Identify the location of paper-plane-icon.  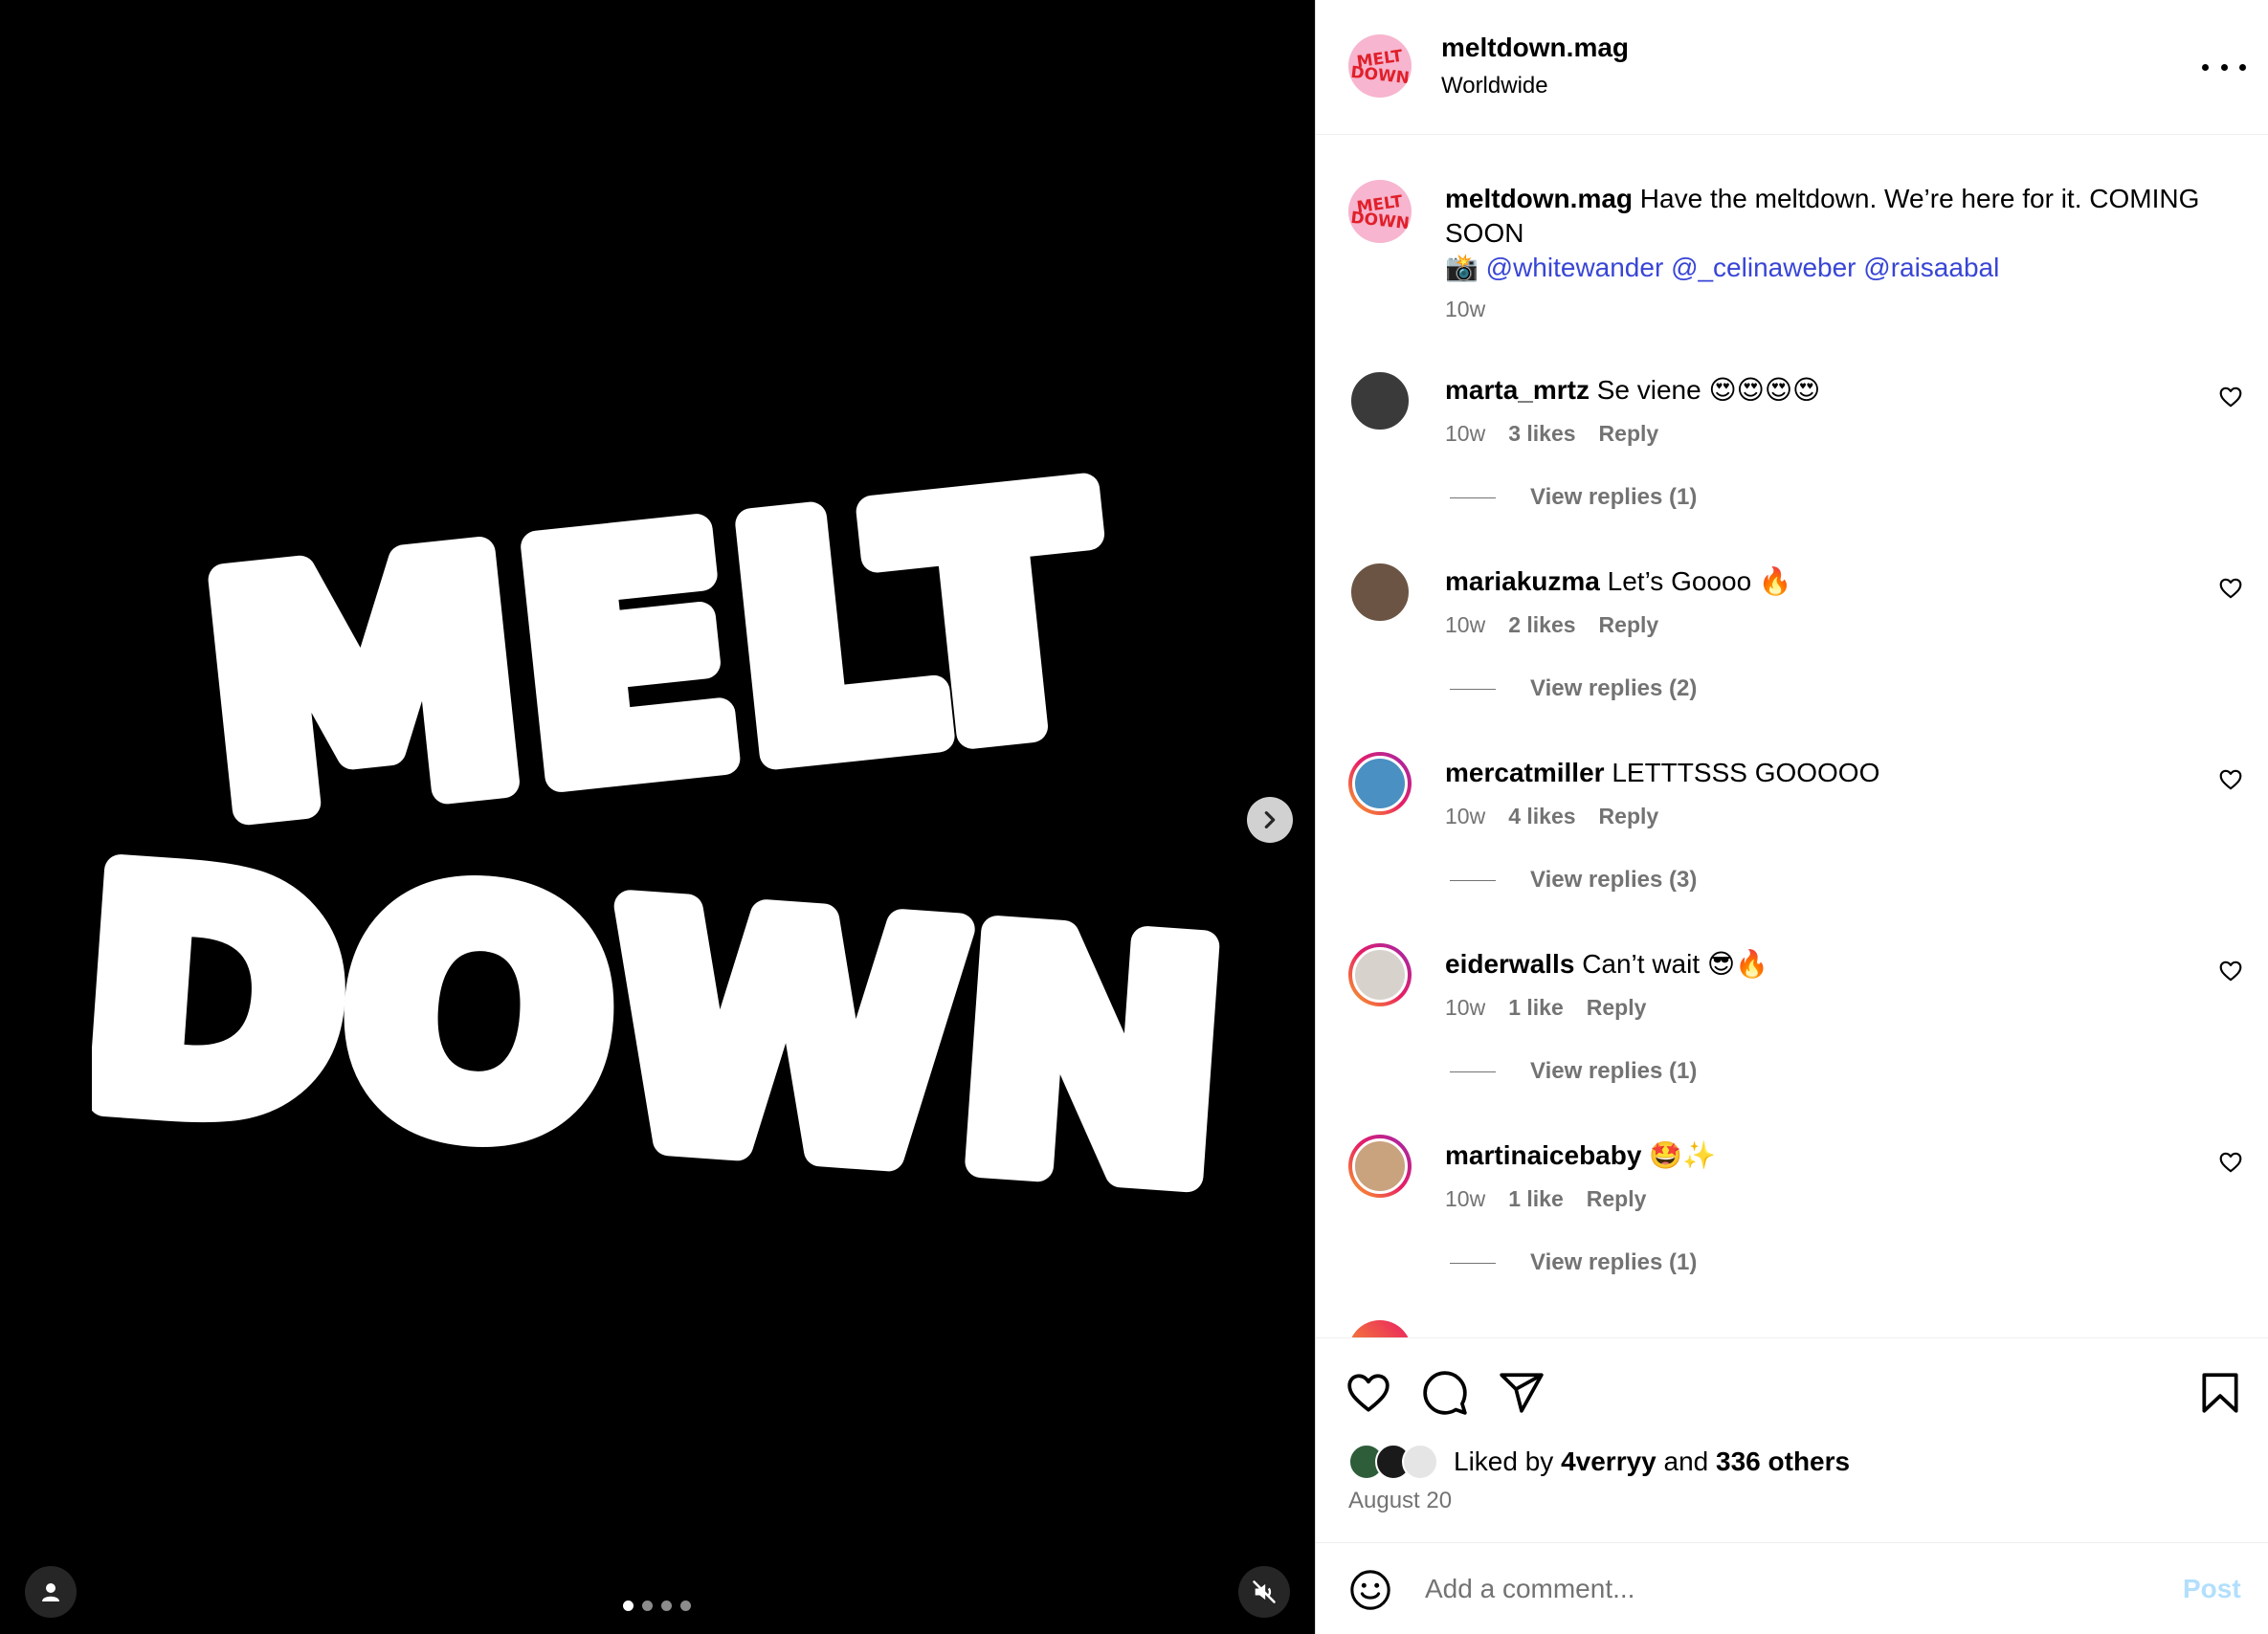
(1521, 1393).